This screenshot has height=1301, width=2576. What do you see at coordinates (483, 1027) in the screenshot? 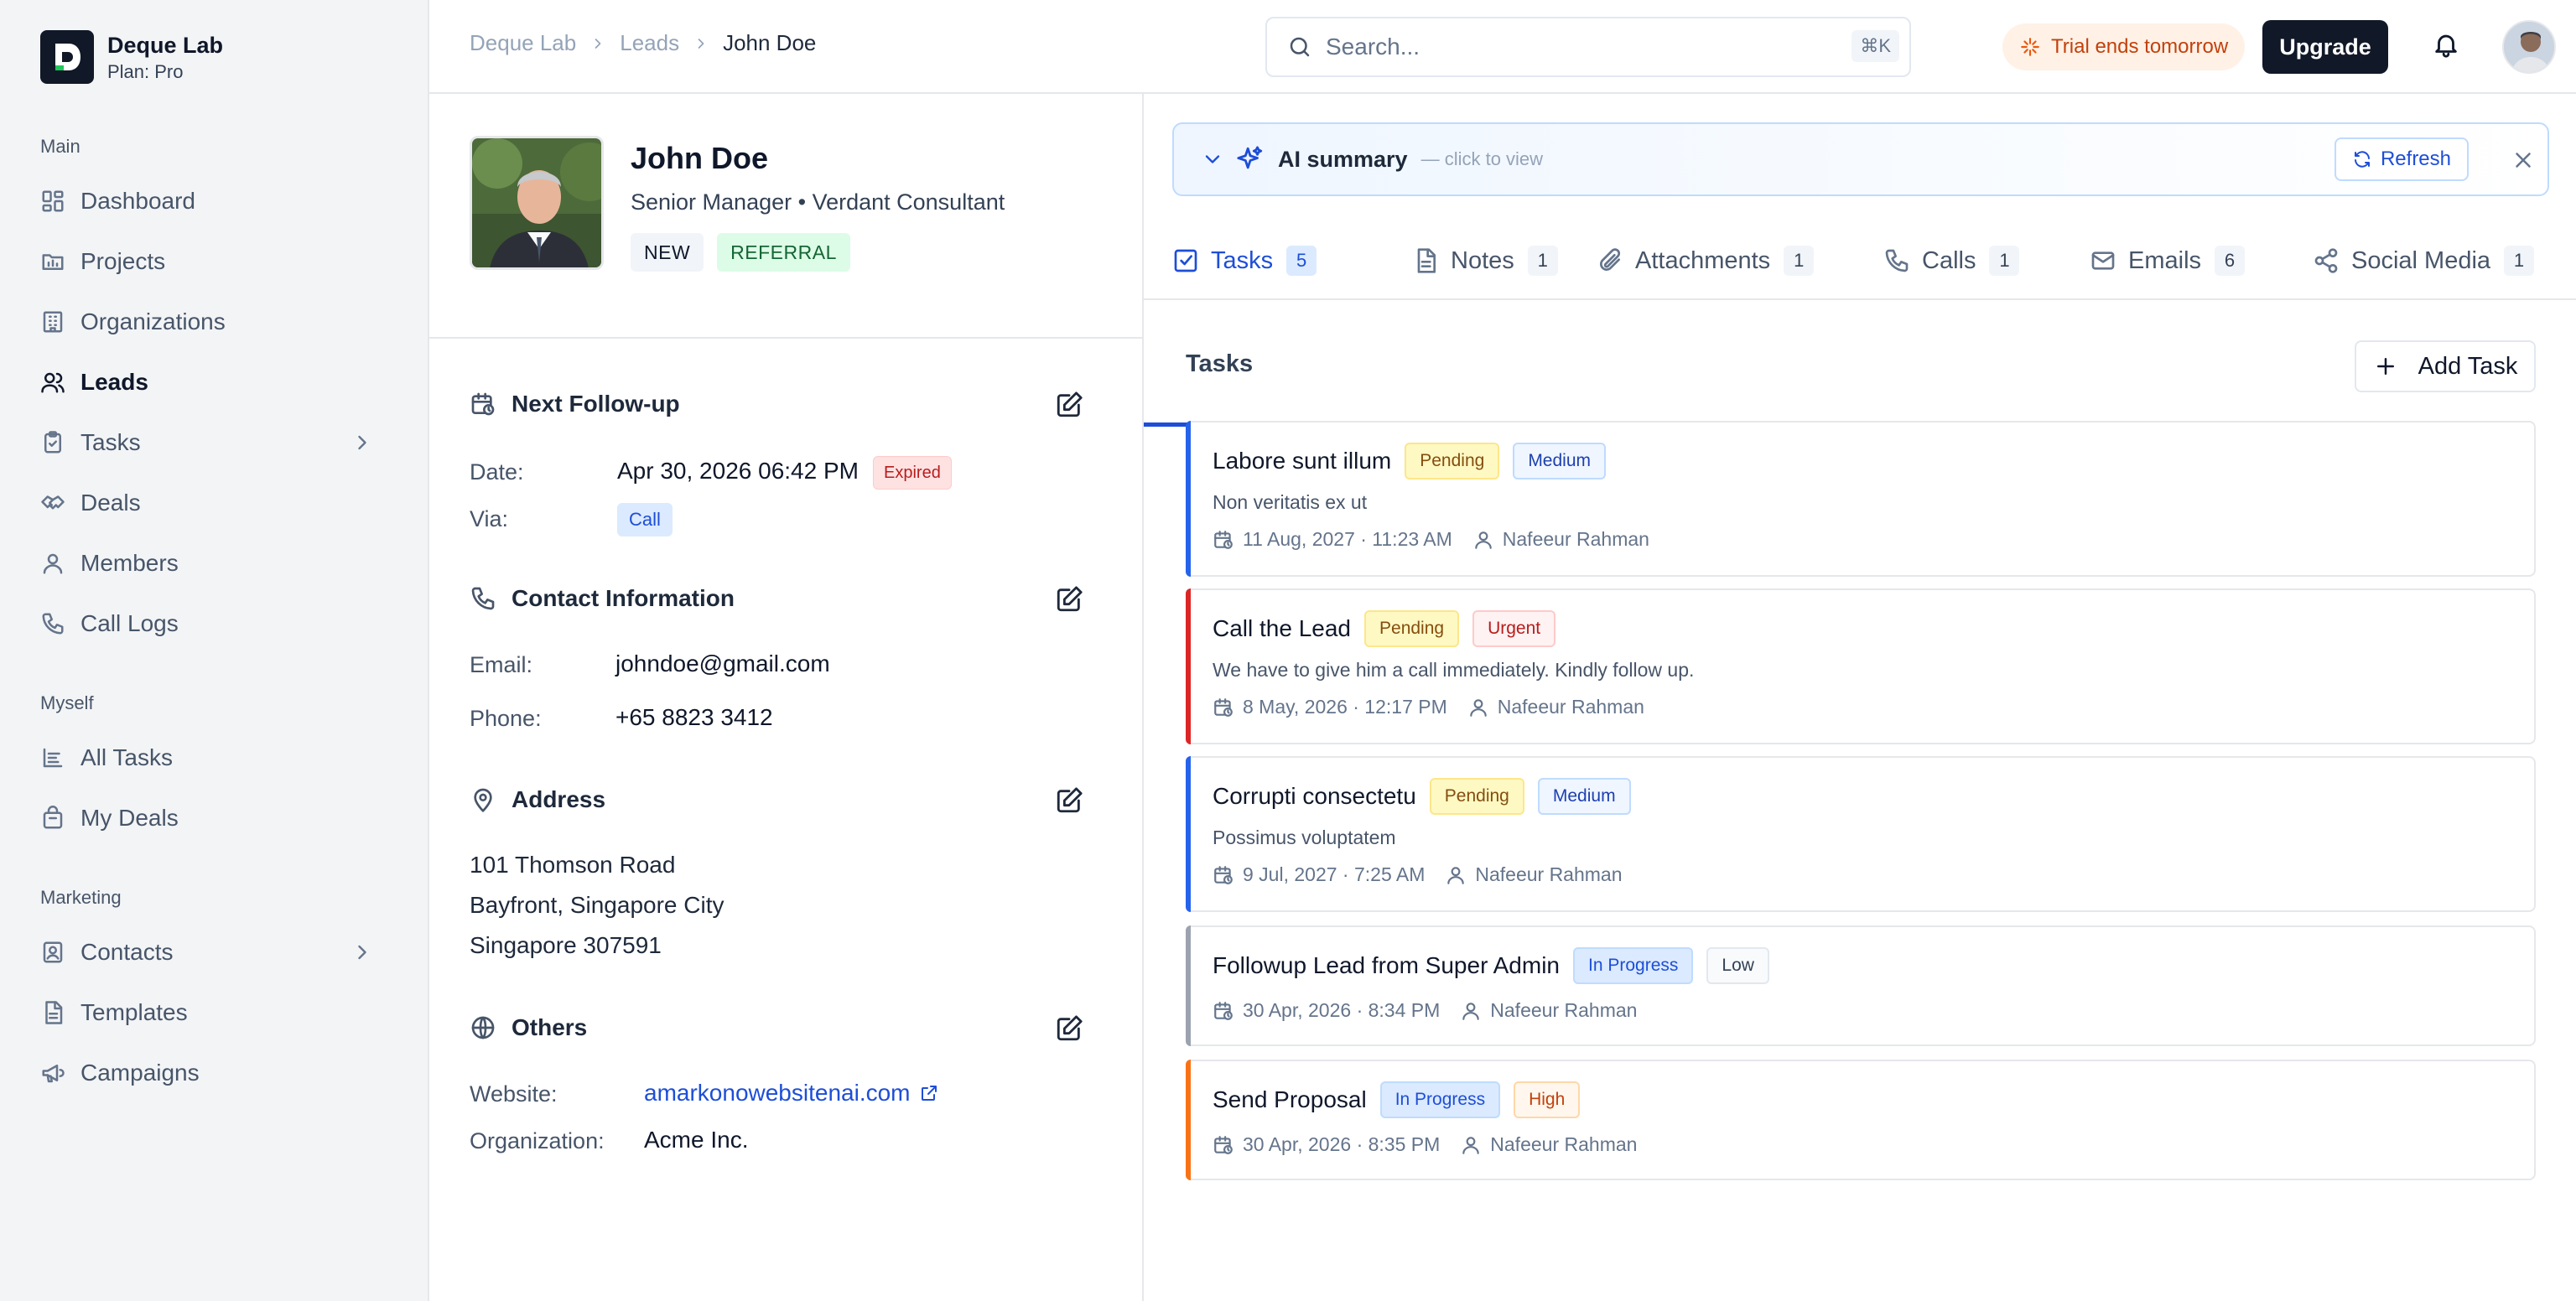
I see `globe-icon` at bounding box center [483, 1027].